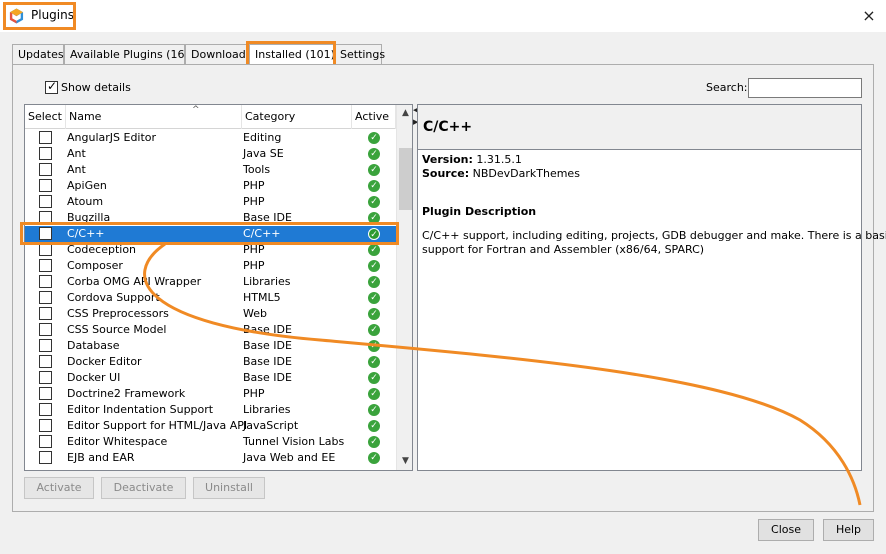 This screenshot has height=554, width=886. What do you see at coordinates (210, 314) in the screenshot?
I see `table-row: CSS Preprocessors Web ✓` at bounding box center [210, 314].